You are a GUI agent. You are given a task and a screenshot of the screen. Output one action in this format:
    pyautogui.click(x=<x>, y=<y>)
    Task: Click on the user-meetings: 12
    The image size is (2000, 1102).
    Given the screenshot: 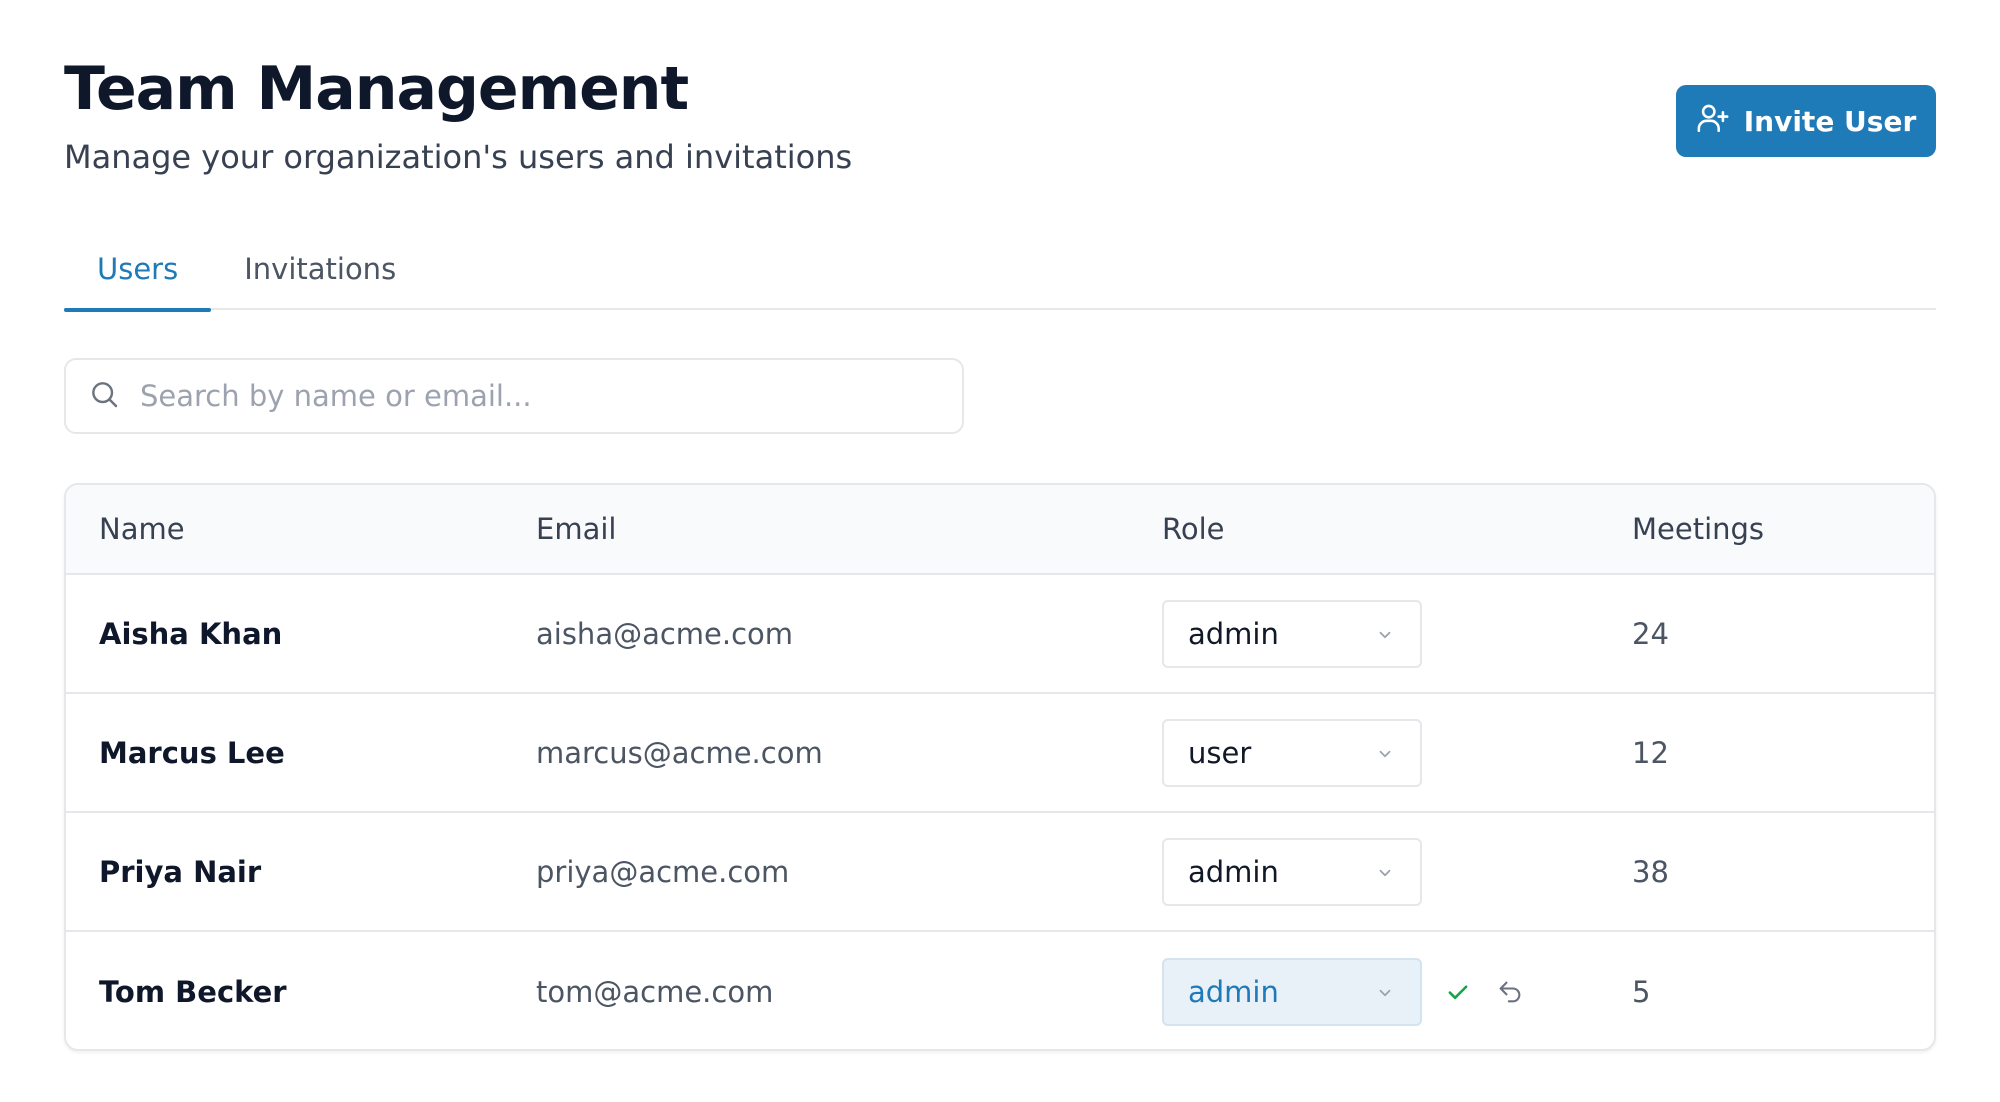 What is the action you would take?
    pyautogui.click(x=1650, y=752)
    